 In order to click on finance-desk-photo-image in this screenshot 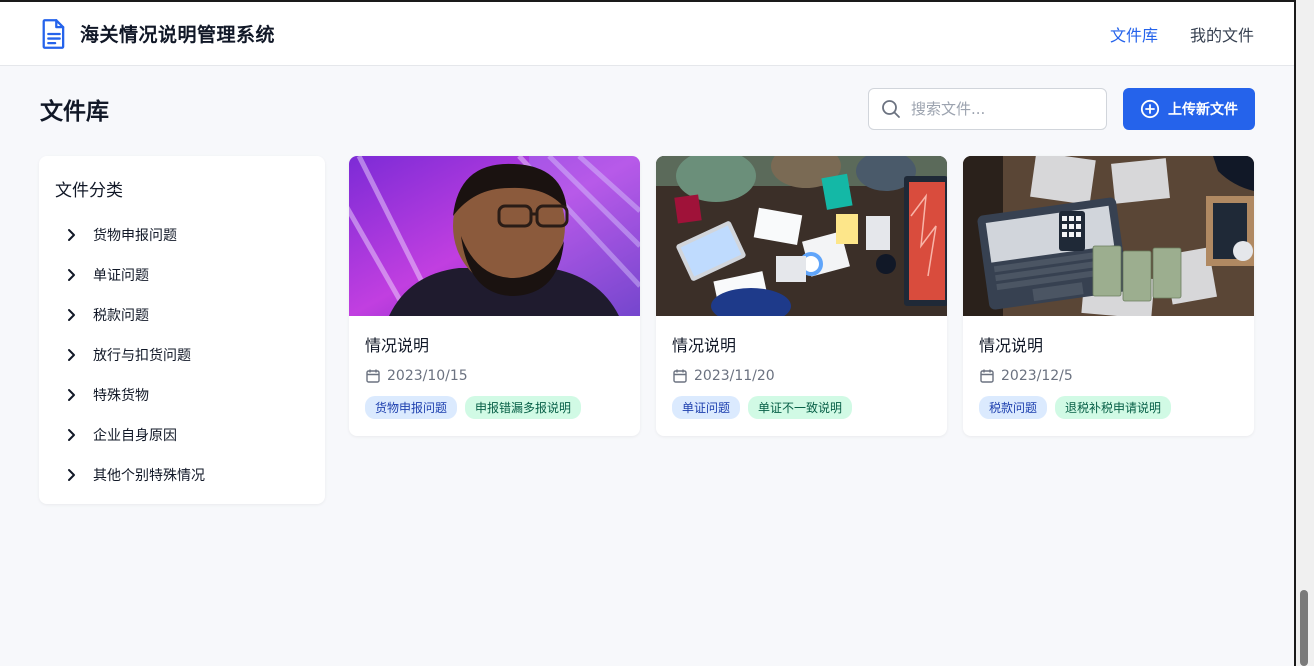, I will do `click(1108, 236)`.